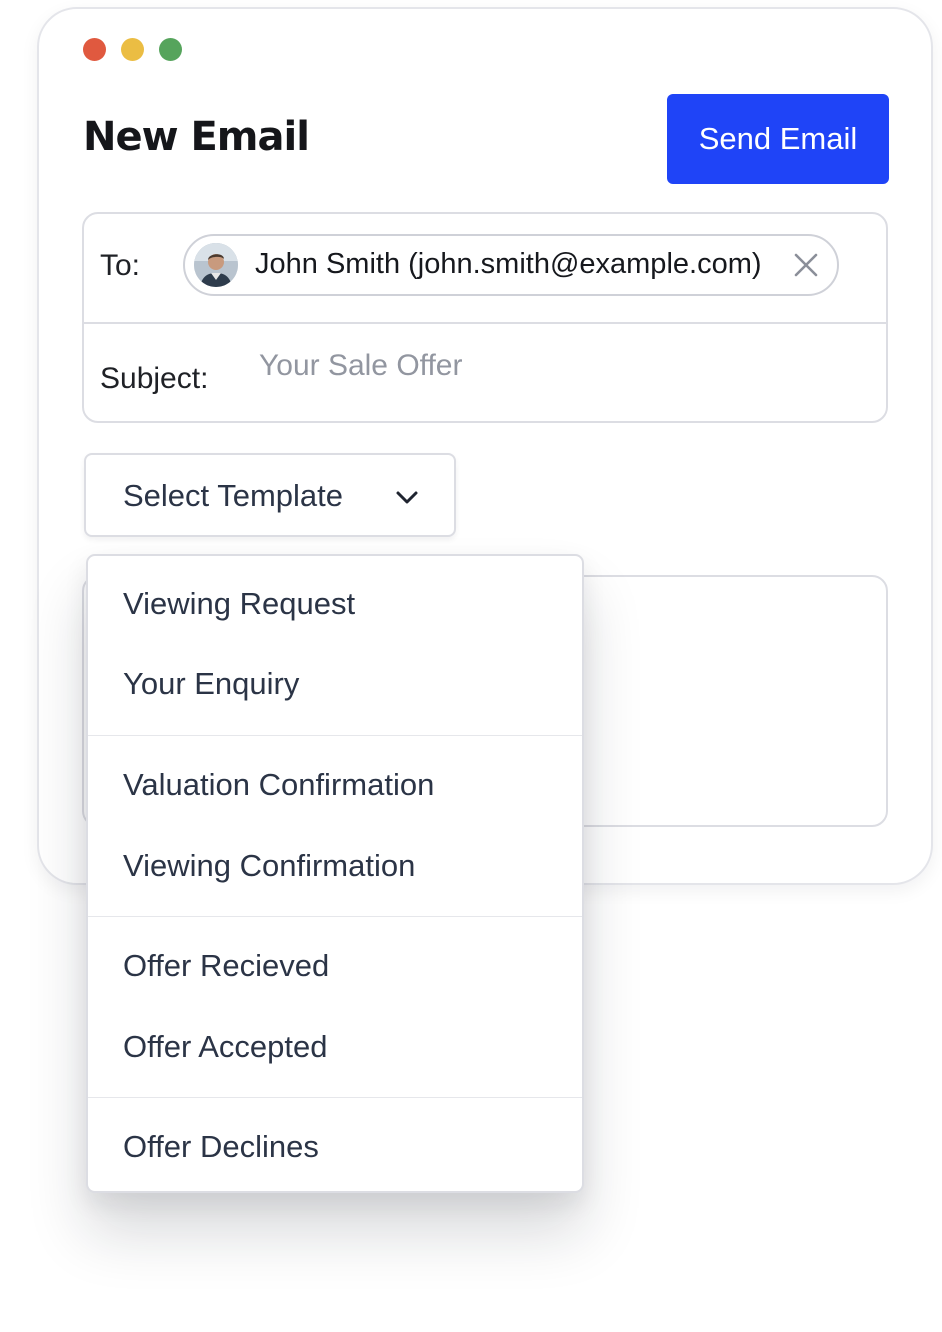 This screenshot has width=942, height=1332. Describe the element at coordinates (233, 495) in the screenshot. I see `select-template-label: Select Template` at that location.